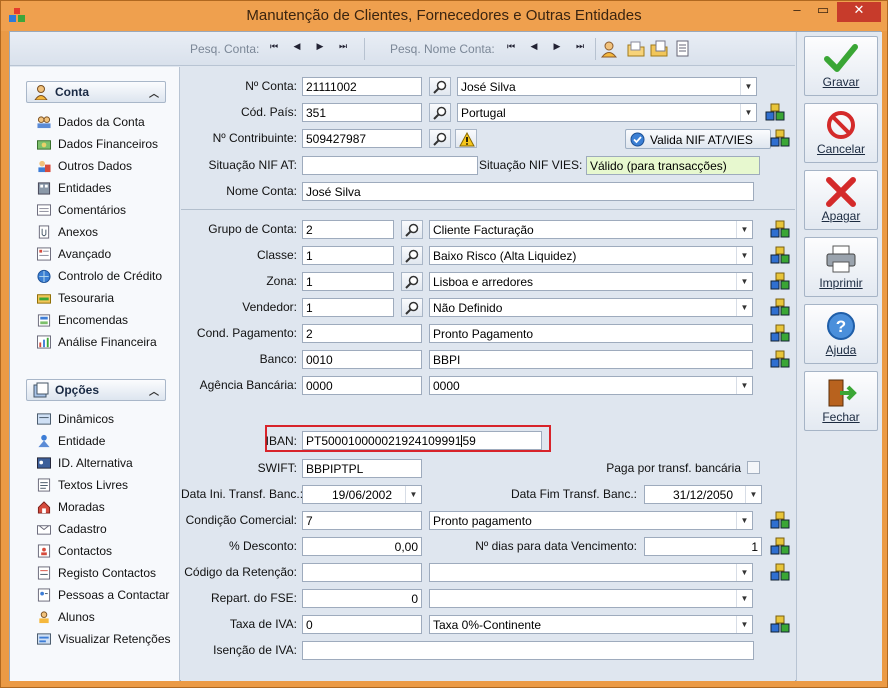  What do you see at coordinates (96, 344) in the screenshot?
I see `sidebar-account-item: Análise Financeira` at bounding box center [96, 344].